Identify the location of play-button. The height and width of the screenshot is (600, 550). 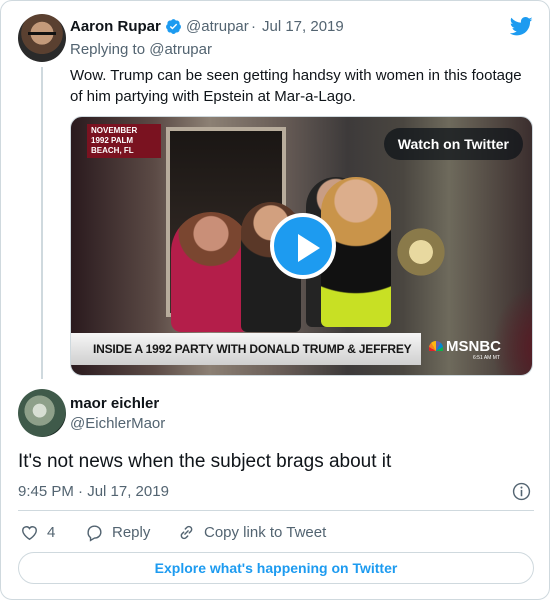
(303, 246).